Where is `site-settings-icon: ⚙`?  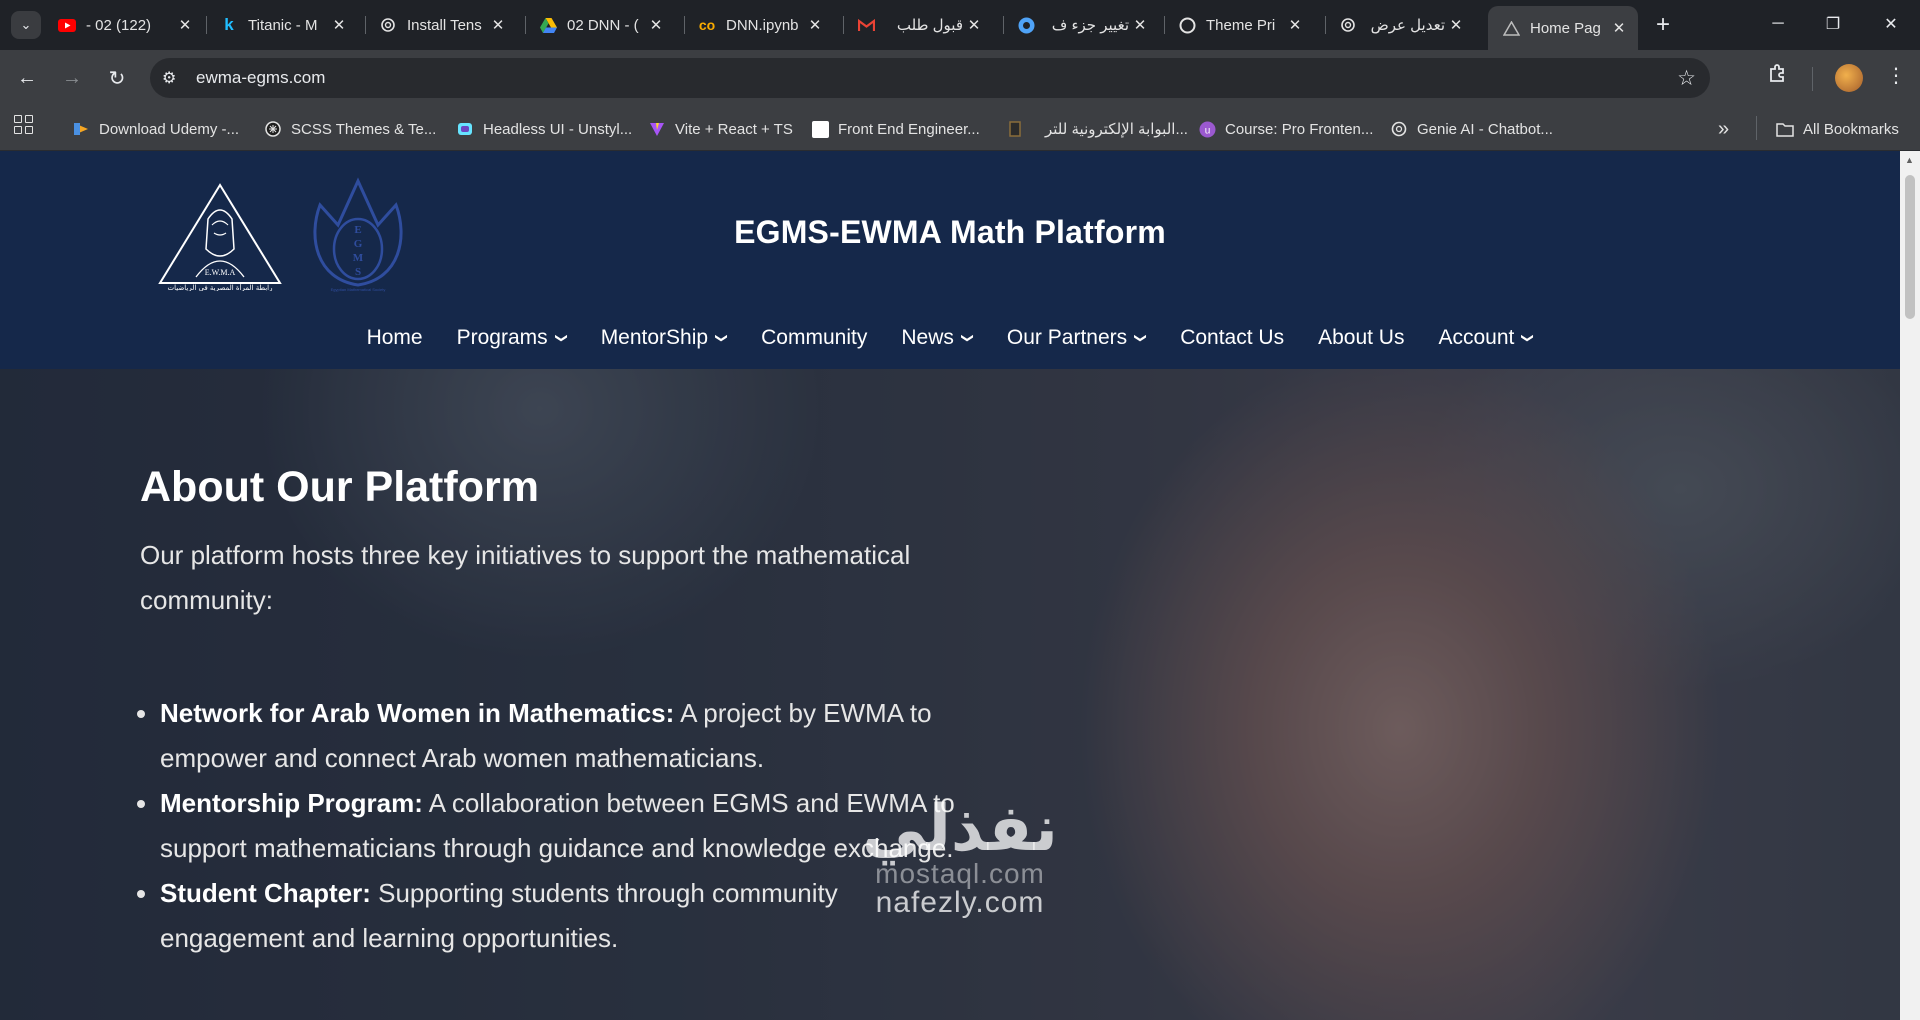
site-settings-icon: ⚙ is located at coordinates (169, 78).